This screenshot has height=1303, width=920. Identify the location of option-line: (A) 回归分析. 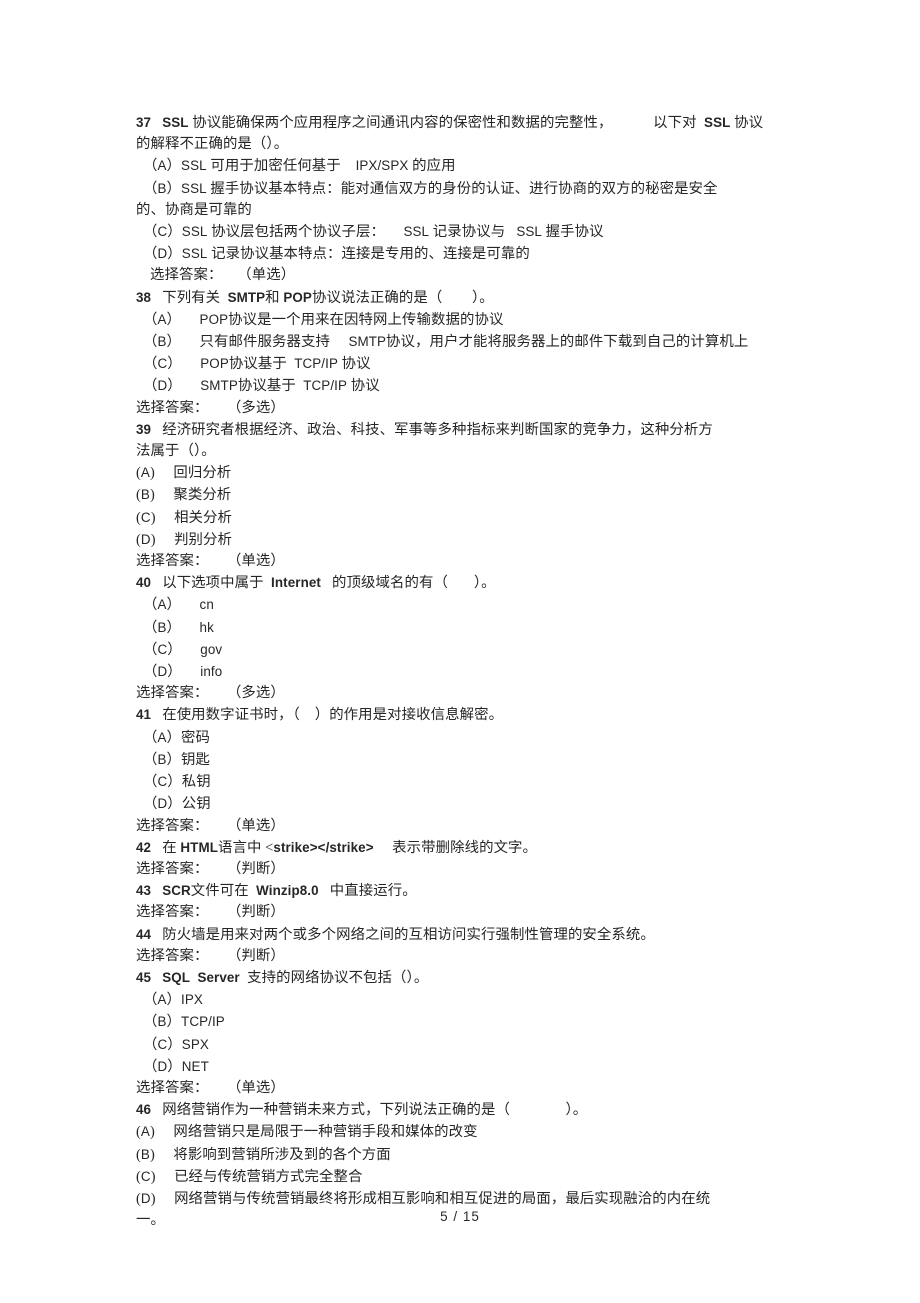
(184, 473).